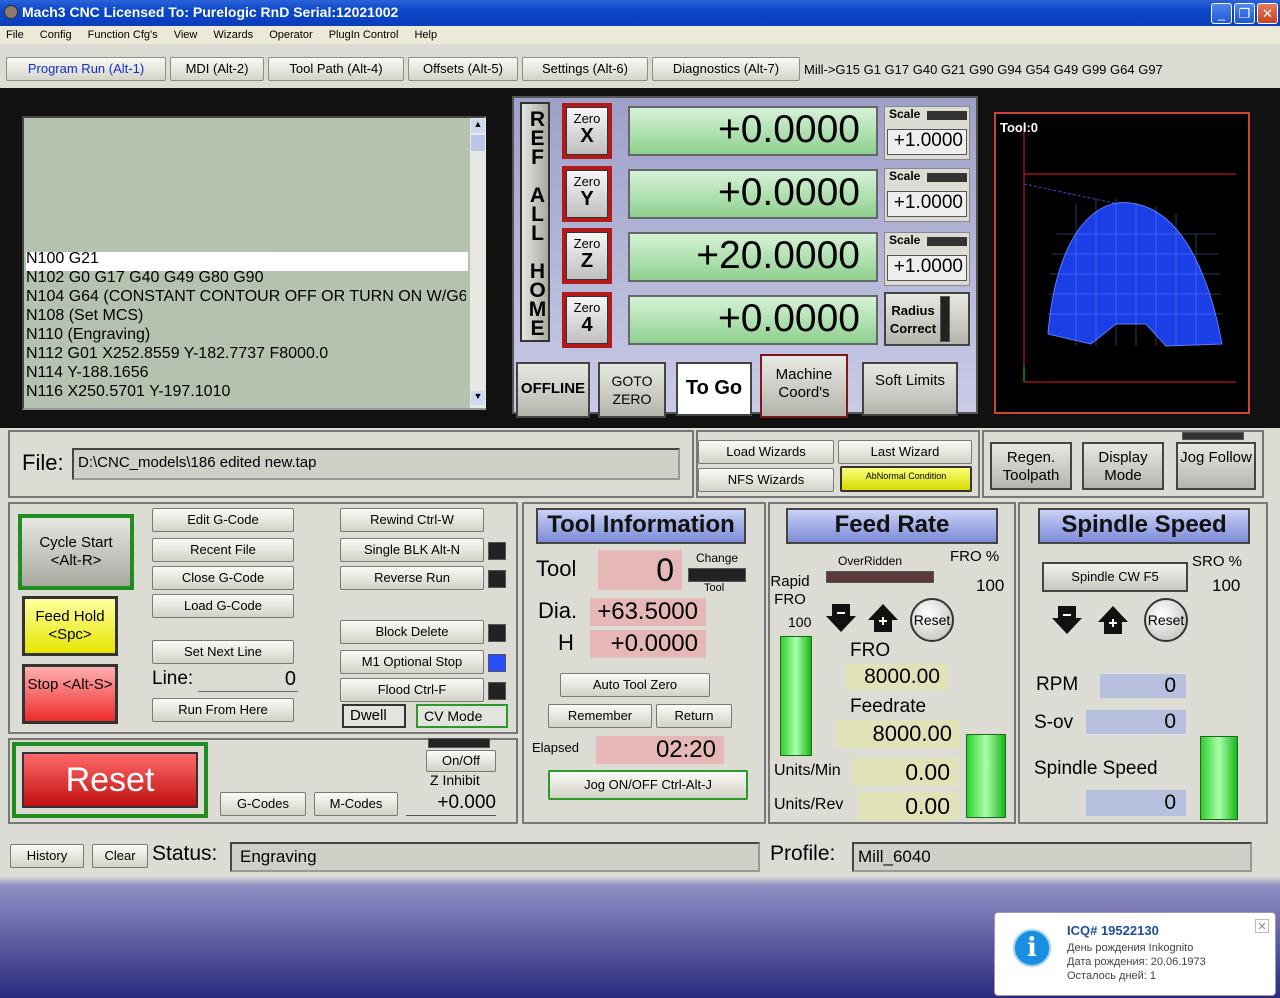 The width and height of the screenshot is (1280, 998). What do you see at coordinates (753, 257) in the screenshot?
I see `dro-z: +20.0000` at bounding box center [753, 257].